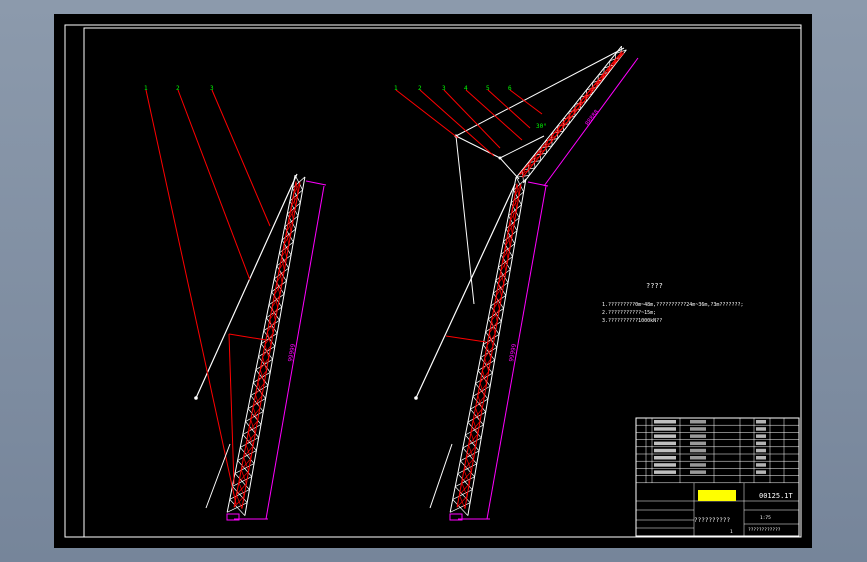 Image resolution: width=867 pixels, height=562 pixels. Describe the element at coordinates (261, 343) in the screenshot. I see `truss-chord` at that location.